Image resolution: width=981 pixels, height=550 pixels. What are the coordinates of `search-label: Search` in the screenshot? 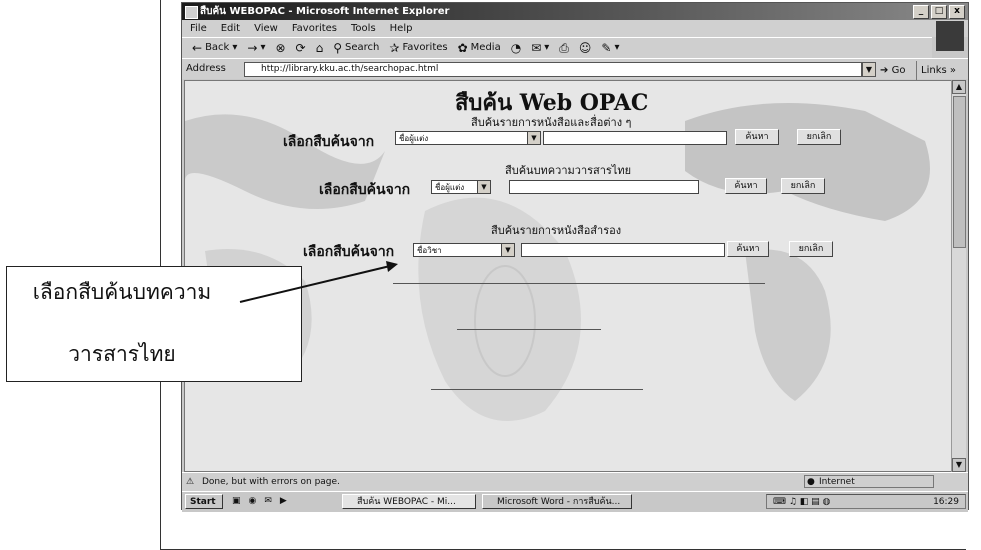 It's located at (362, 47).